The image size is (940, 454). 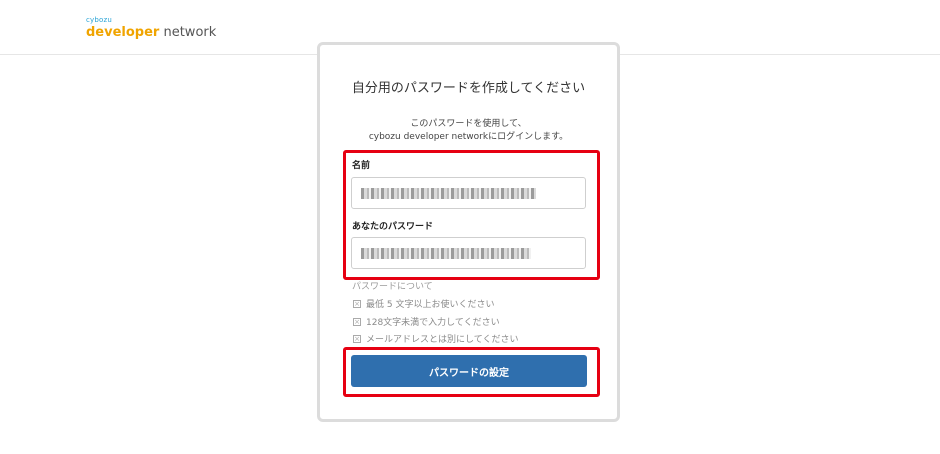 I want to click on password-input, so click(x=468, y=253).